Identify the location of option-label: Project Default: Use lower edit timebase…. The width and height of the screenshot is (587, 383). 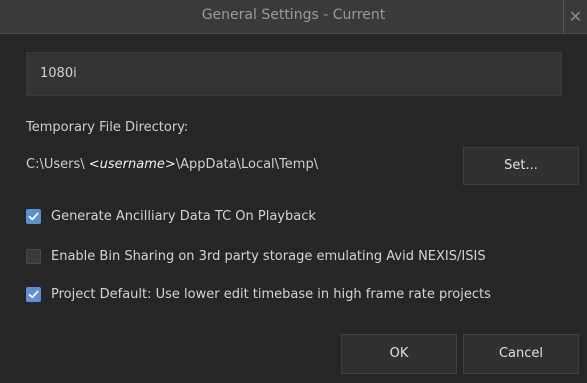
(271, 294).